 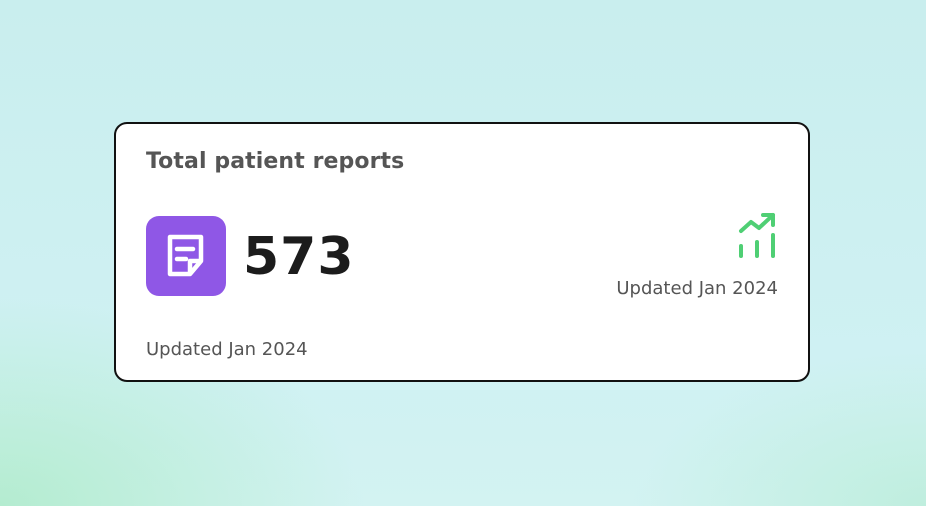 What do you see at coordinates (299, 257) in the screenshot?
I see `report-count: 573` at bounding box center [299, 257].